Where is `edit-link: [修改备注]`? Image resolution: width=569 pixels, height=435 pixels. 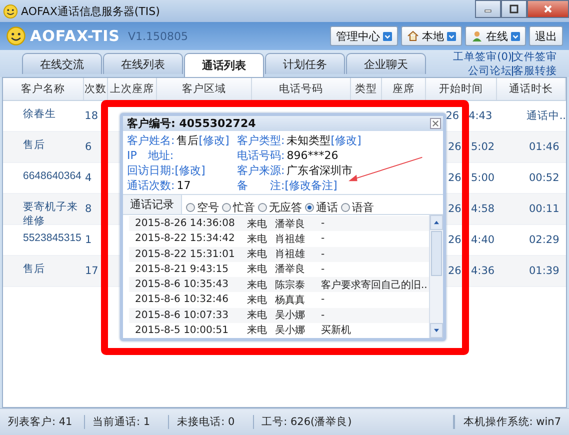 edit-link: [修改备注] is located at coordinates (311, 185).